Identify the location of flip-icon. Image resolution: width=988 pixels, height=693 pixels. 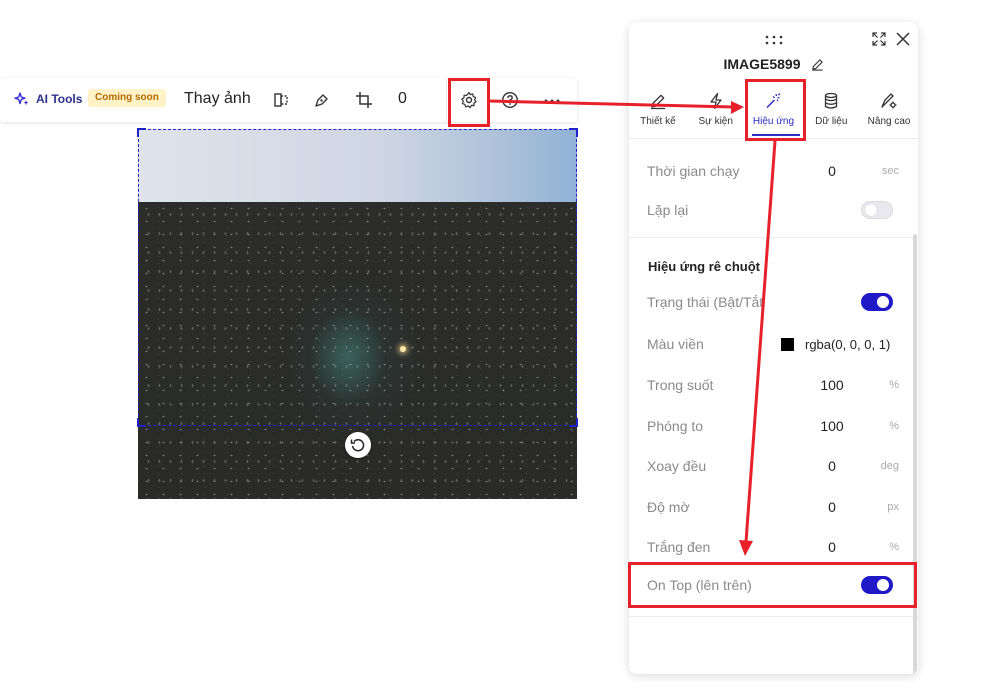
(281, 100).